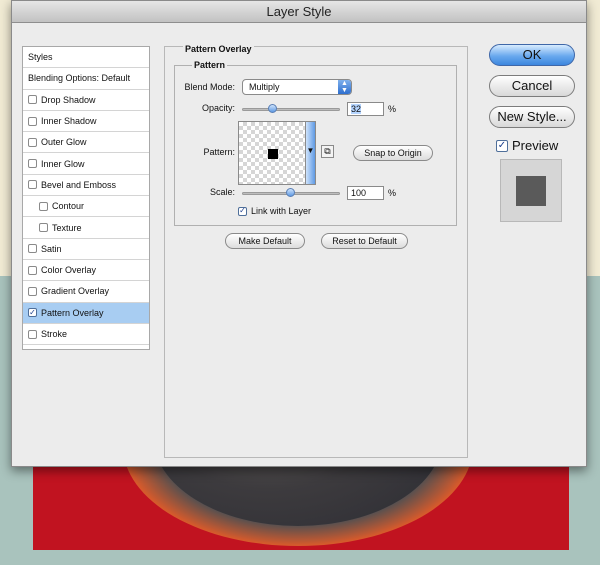  I want to click on scale-label: Scale:, so click(222, 192).